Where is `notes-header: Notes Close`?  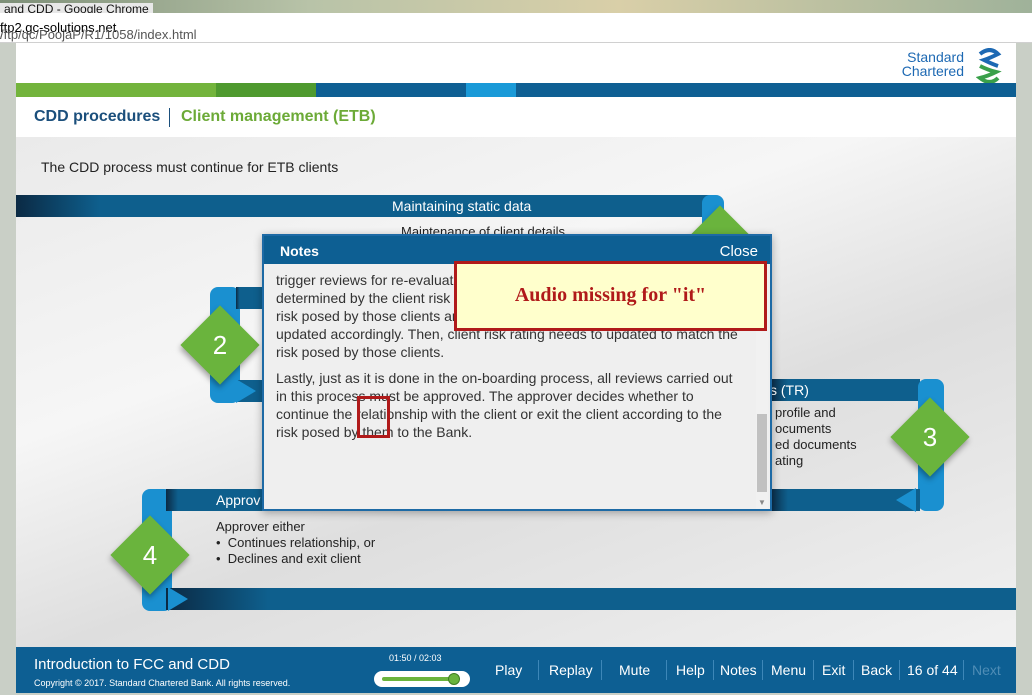
notes-header: Notes Close is located at coordinates (517, 250).